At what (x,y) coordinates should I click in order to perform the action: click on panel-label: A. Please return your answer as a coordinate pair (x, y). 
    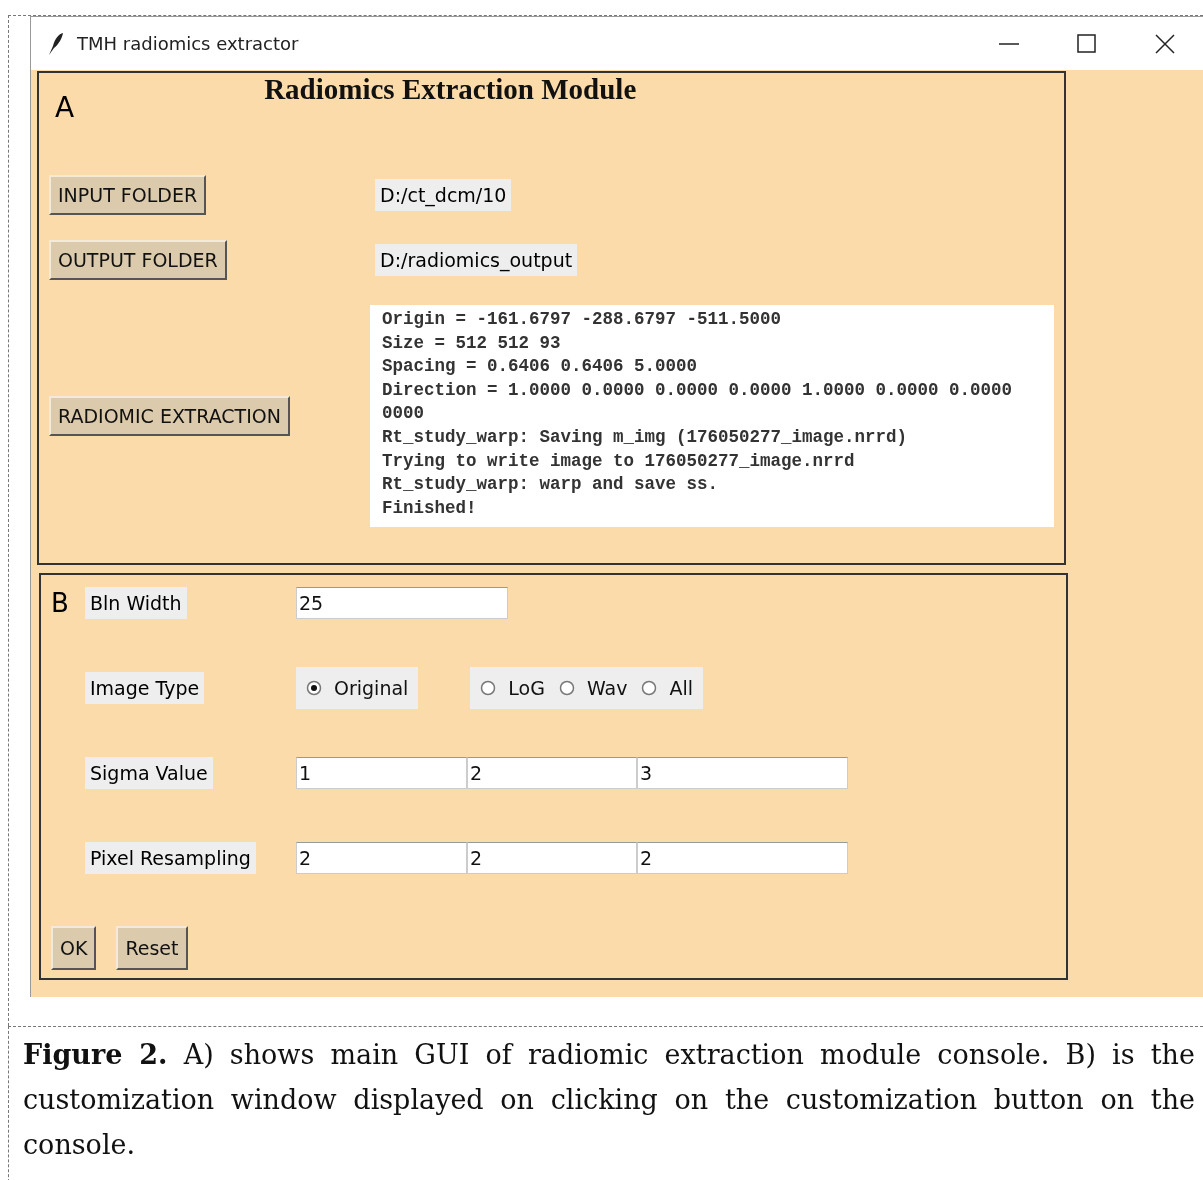
    Looking at the image, I should click on (65, 107).